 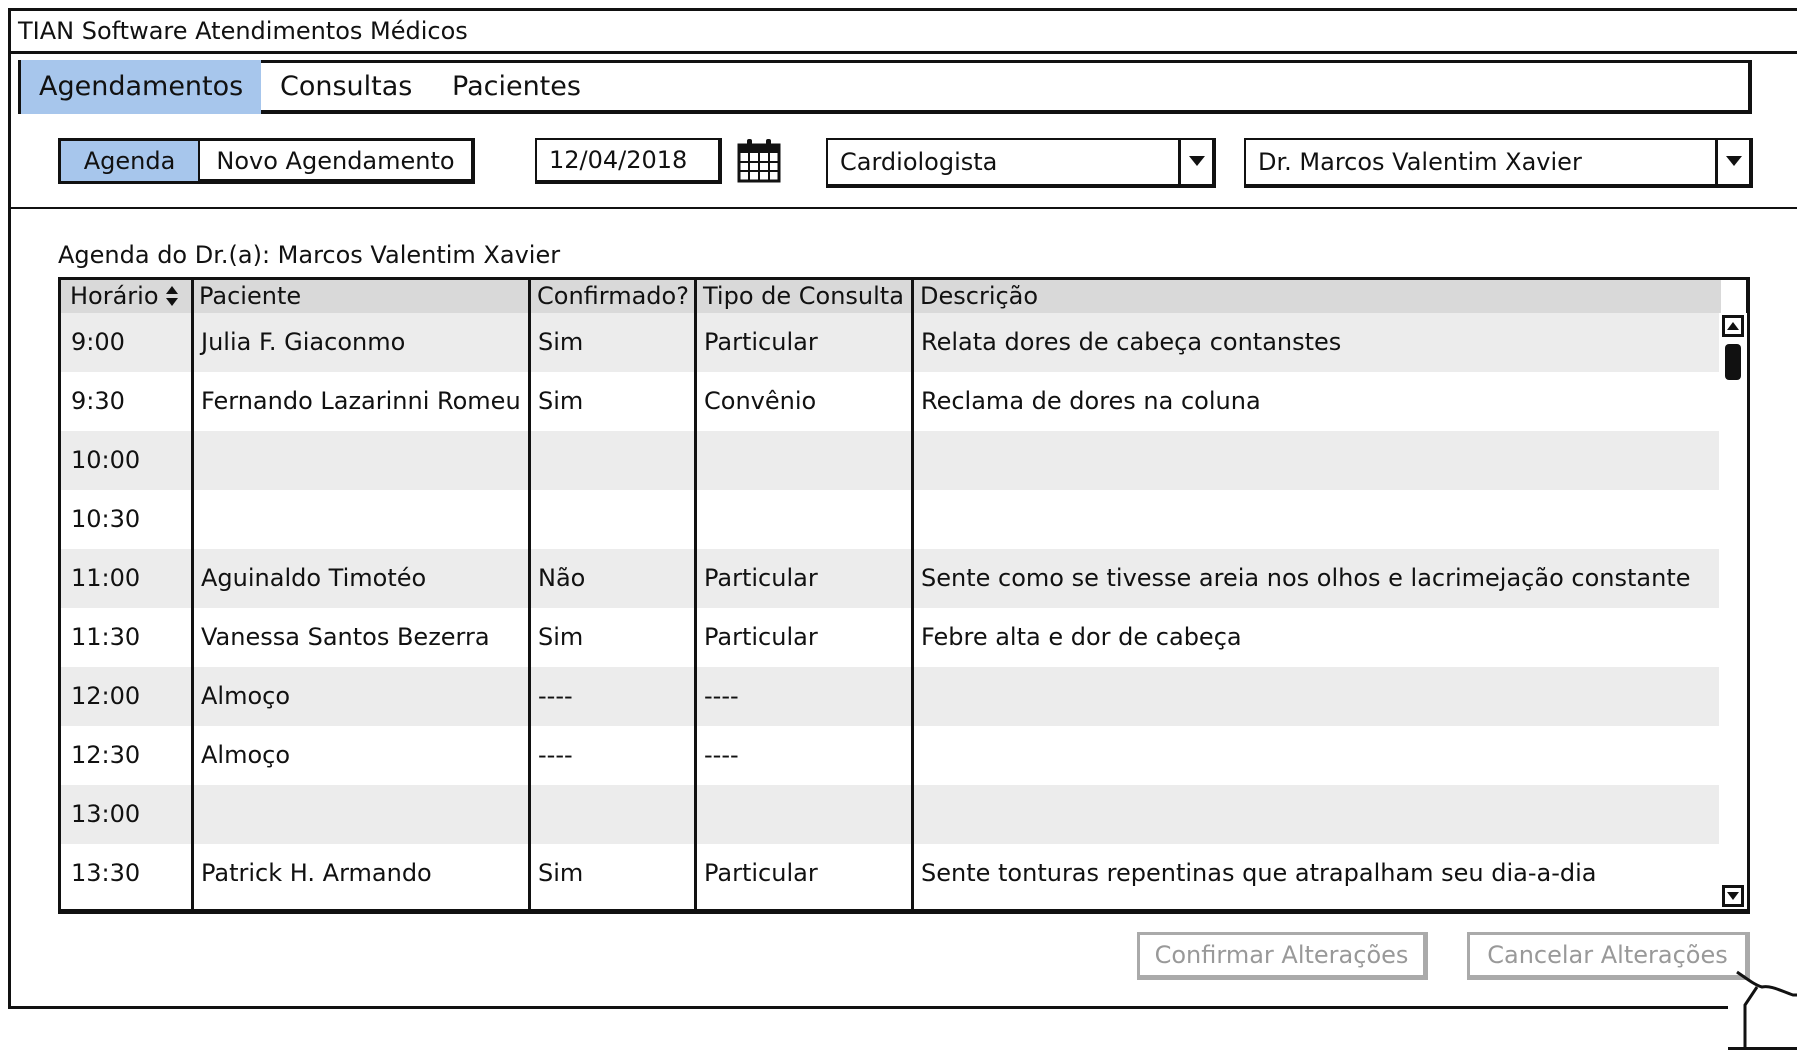 I want to click on time-cell: 9:30, so click(x=98, y=401).